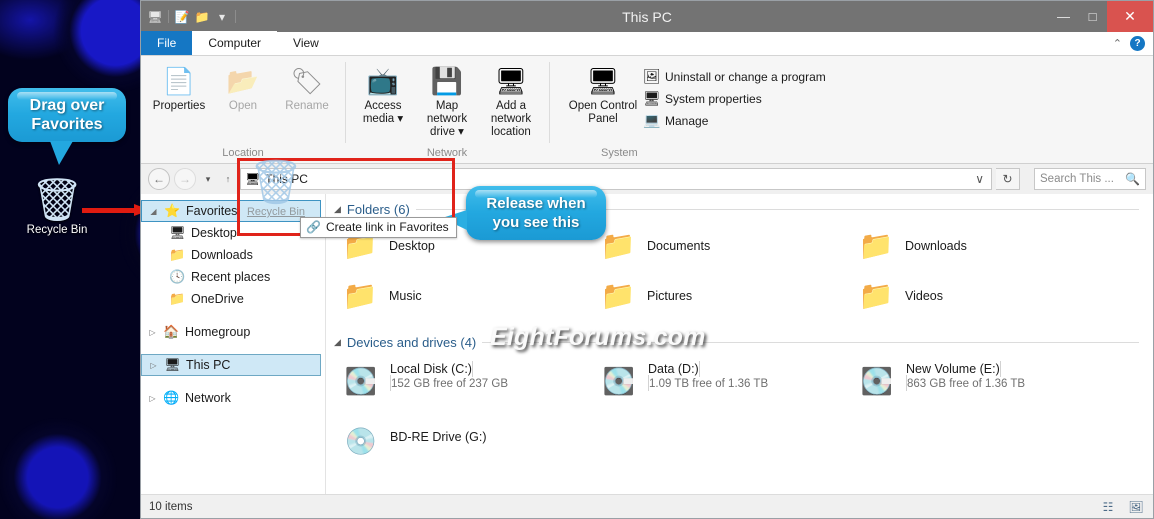  I want to click on new-folder-icon: 📁, so click(202, 17).